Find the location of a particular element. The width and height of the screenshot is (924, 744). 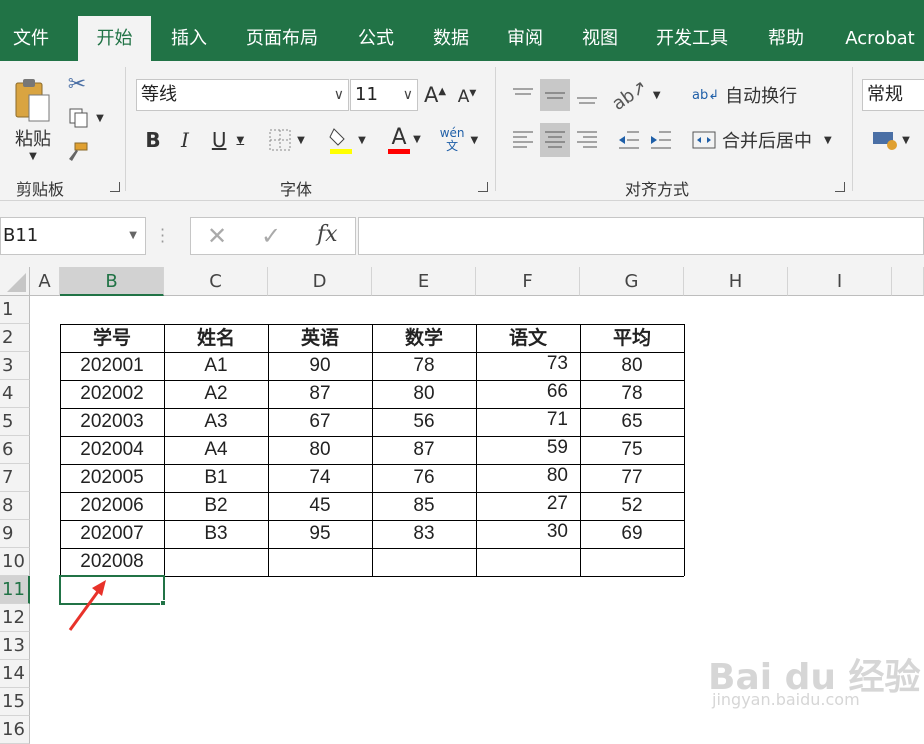

table-cell: 83 is located at coordinates (424, 534).